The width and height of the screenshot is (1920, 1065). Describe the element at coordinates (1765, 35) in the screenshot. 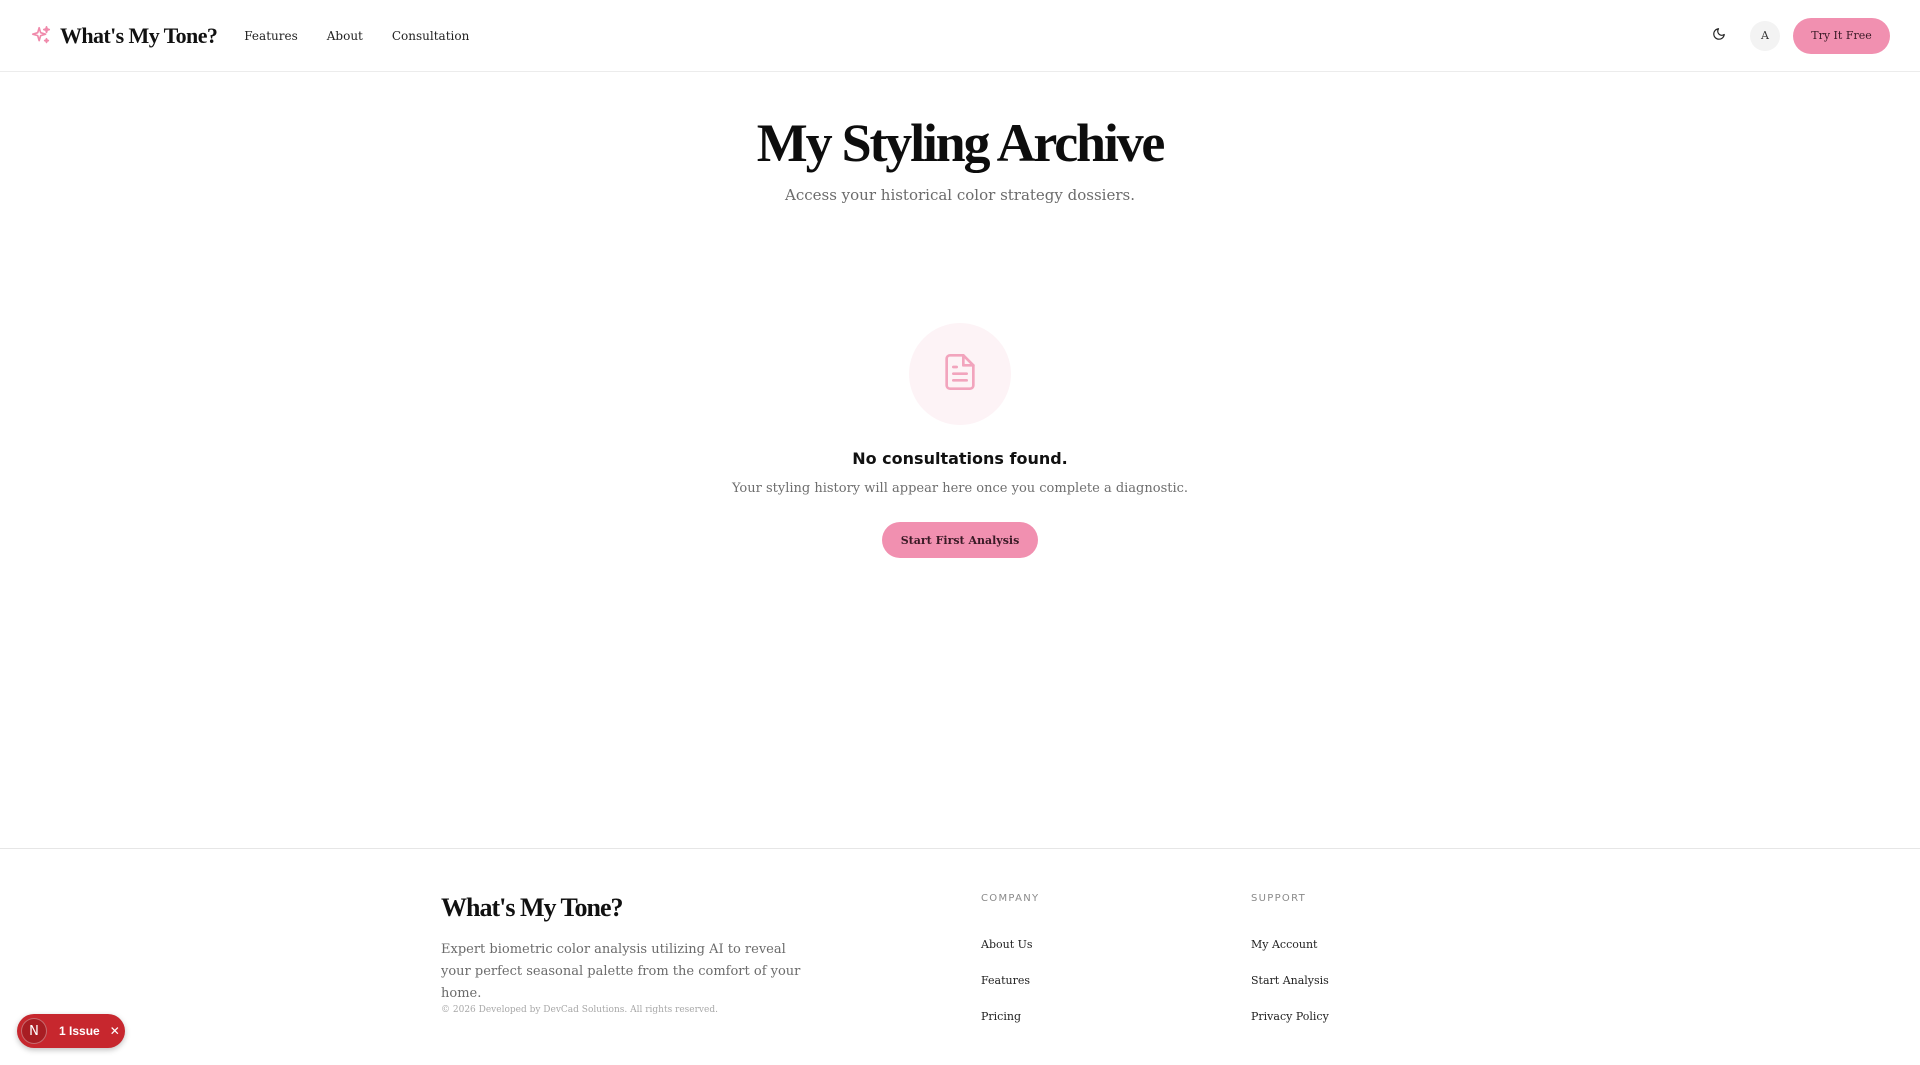

I see `user-avatar: A` at that location.